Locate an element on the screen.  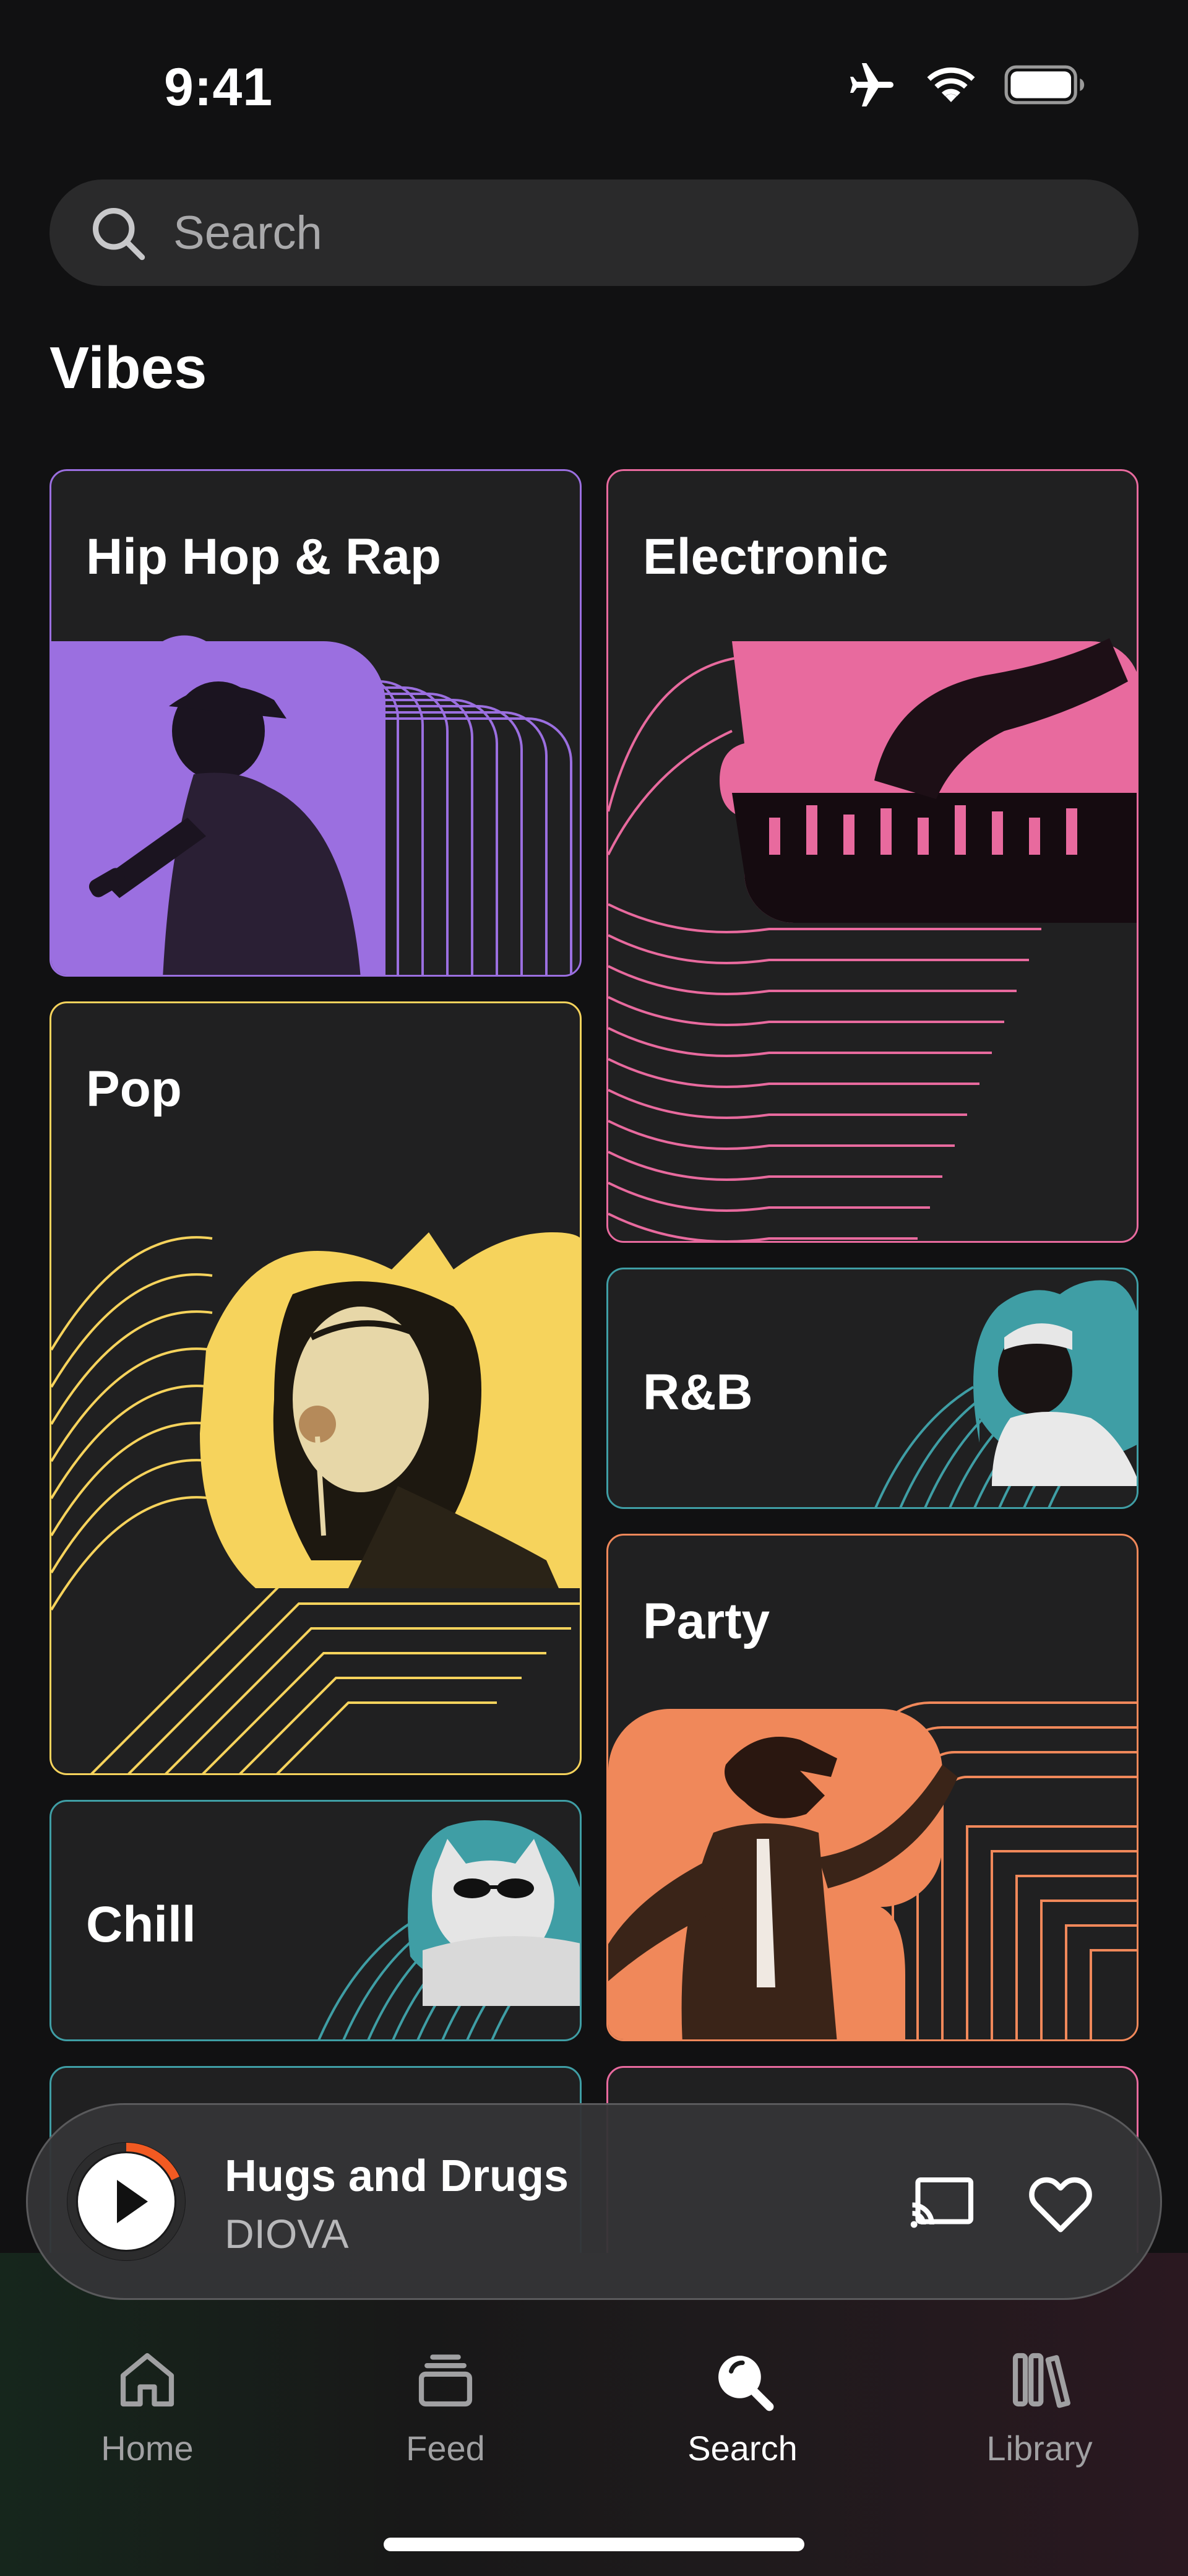
tab-library: Library is located at coordinates (1039, 2407).